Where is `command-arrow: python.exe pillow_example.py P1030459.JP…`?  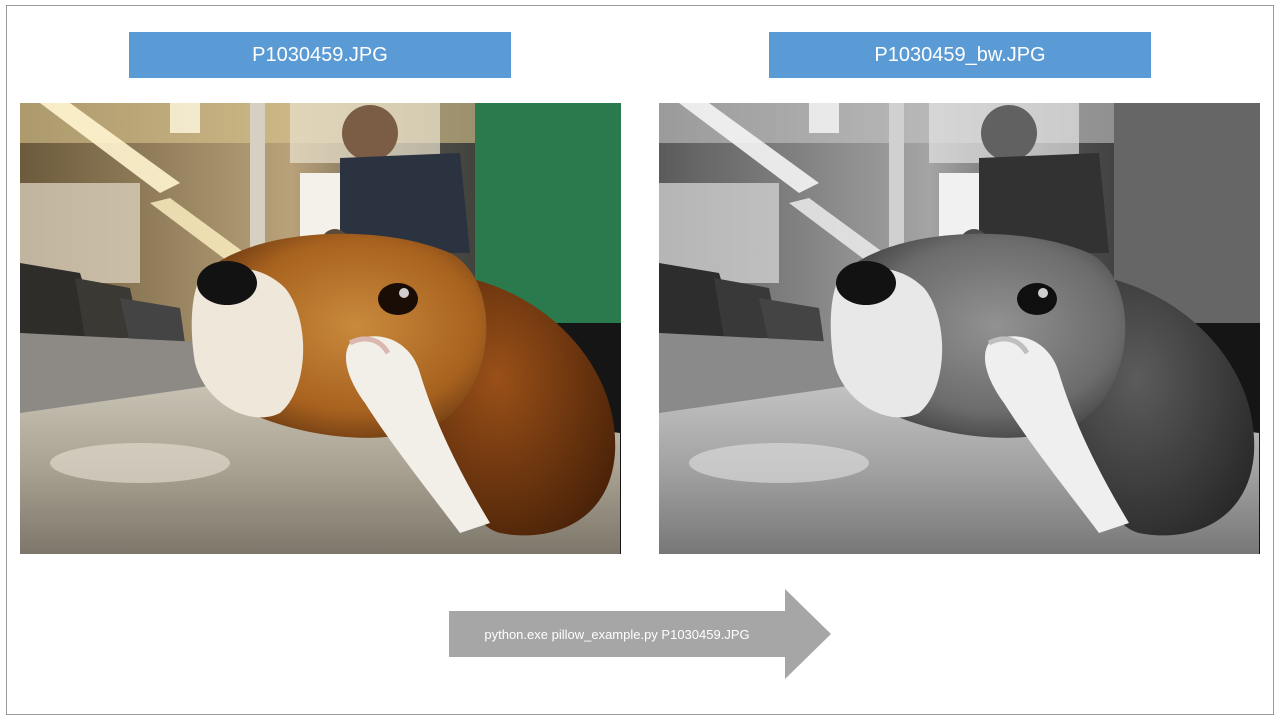
command-arrow: python.exe pillow_example.py P1030459.JP… is located at coordinates (640, 634).